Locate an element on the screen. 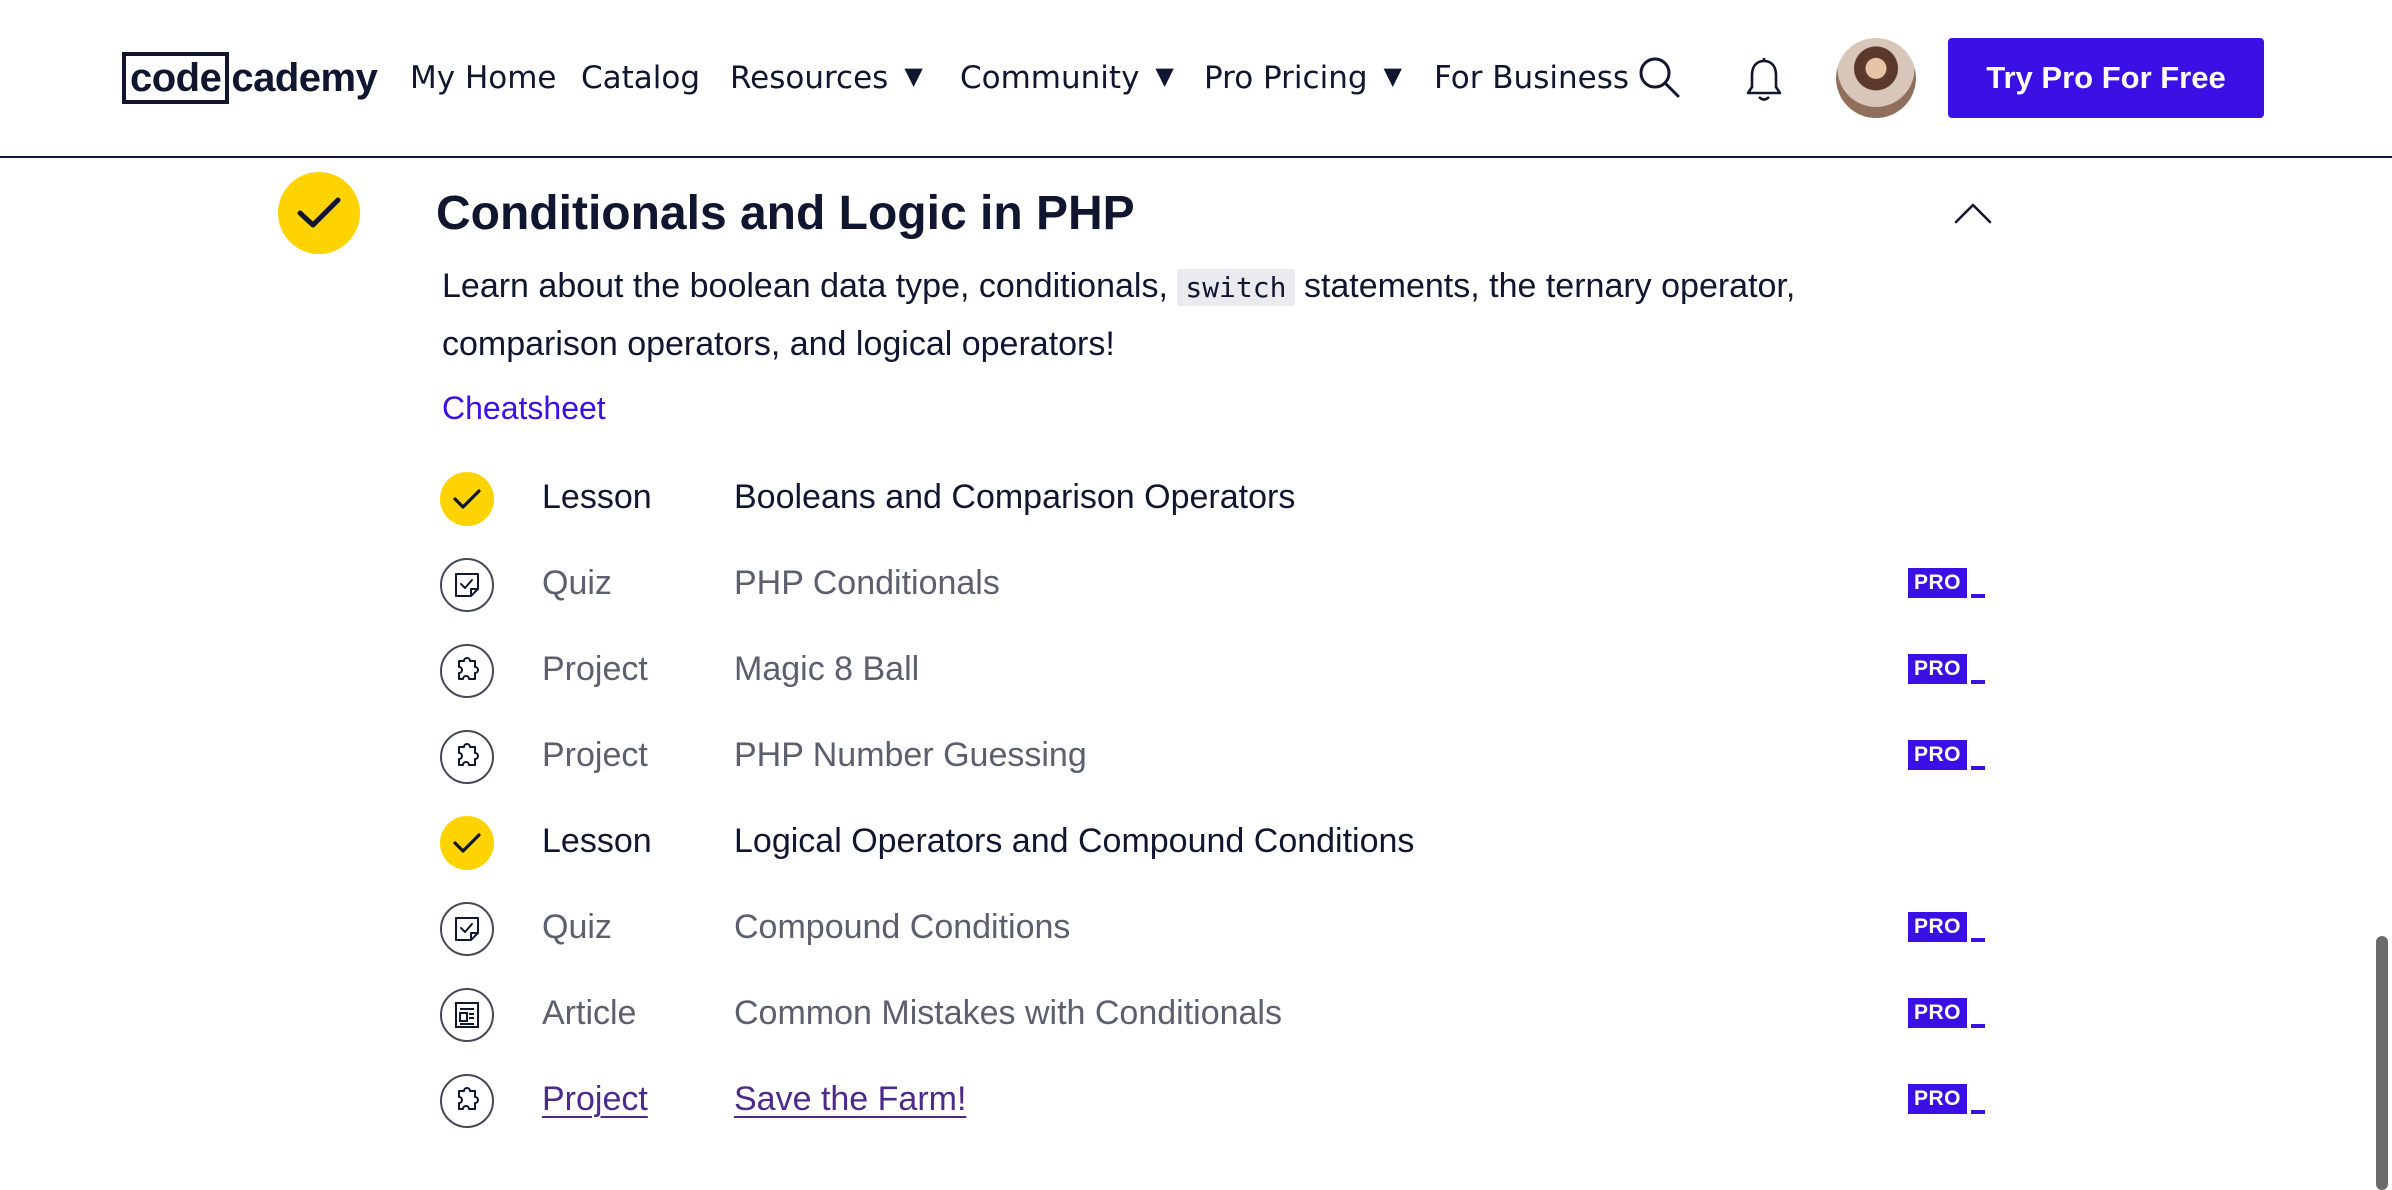 This screenshot has height=1190, width=2392. nav-resources-label: Resources is located at coordinates (809, 78).